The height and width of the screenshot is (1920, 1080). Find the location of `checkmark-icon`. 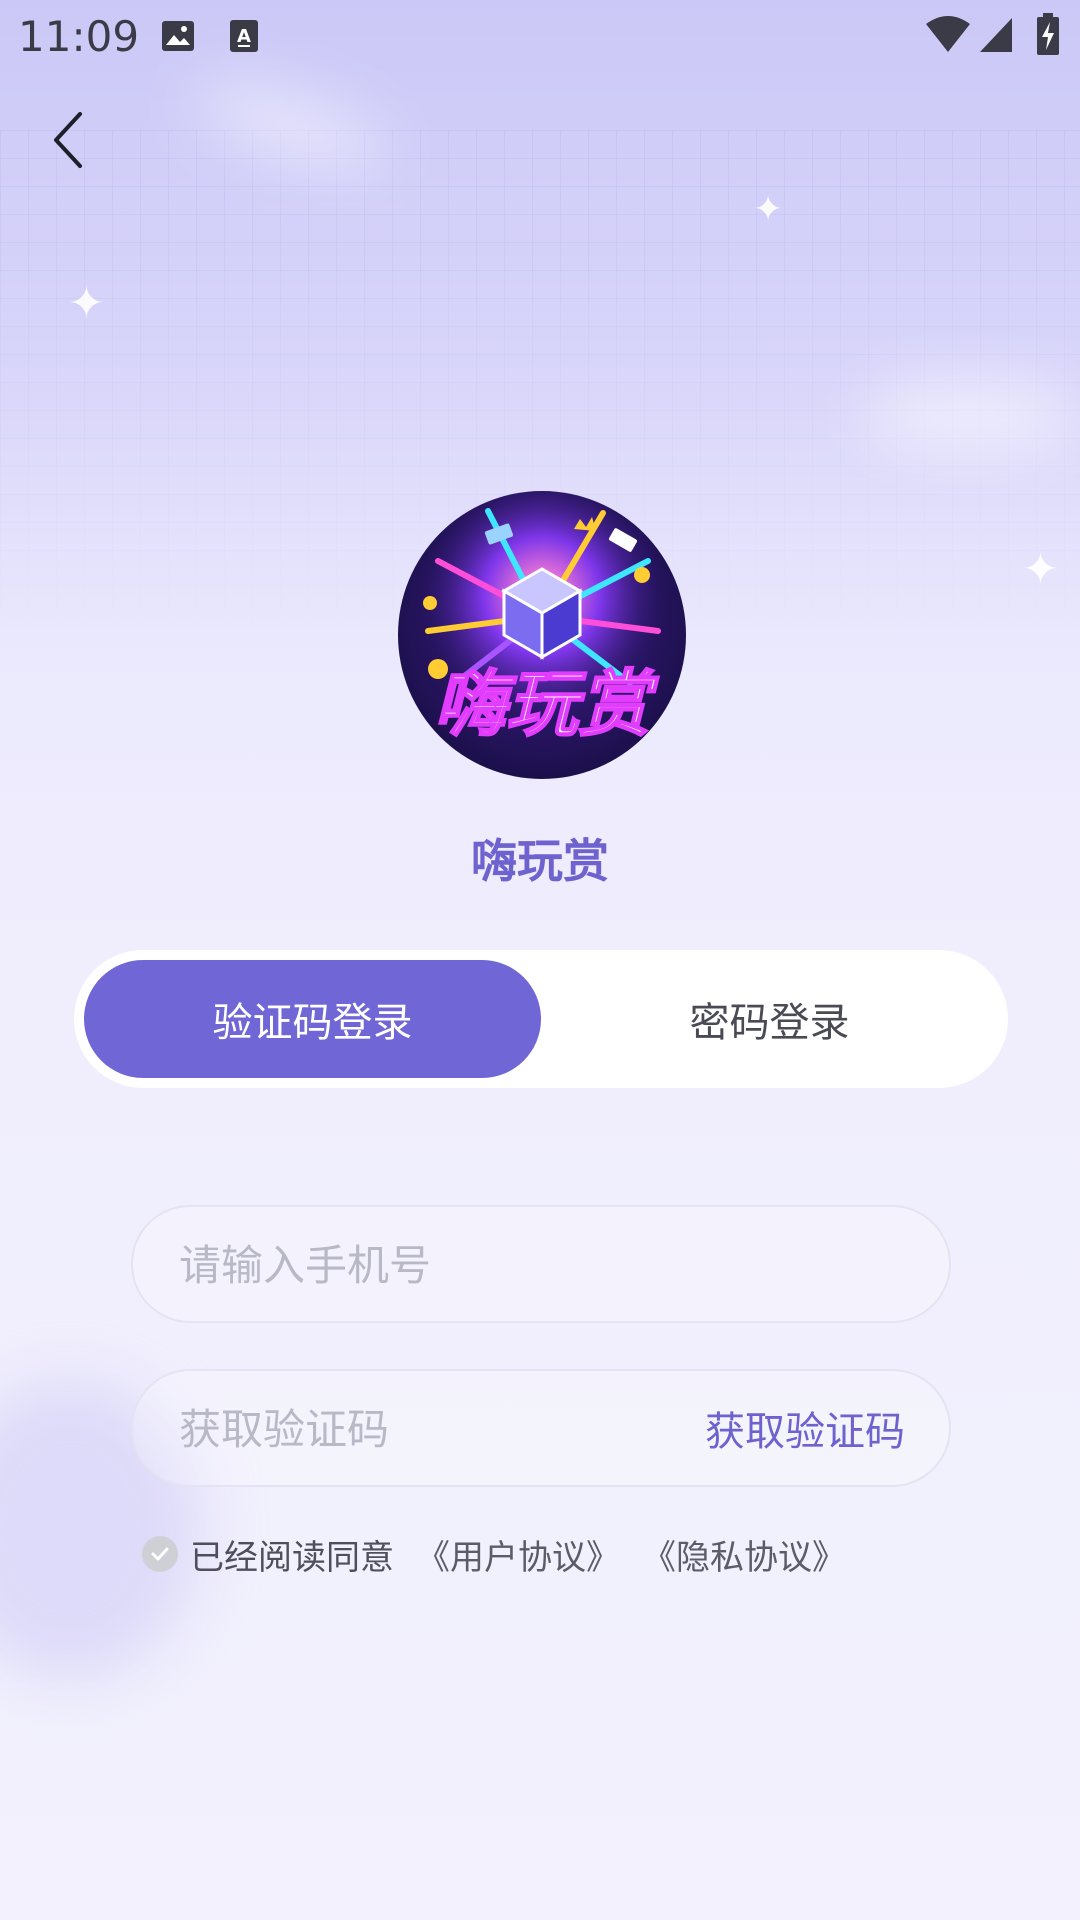

checkmark-icon is located at coordinates (160, 1554).